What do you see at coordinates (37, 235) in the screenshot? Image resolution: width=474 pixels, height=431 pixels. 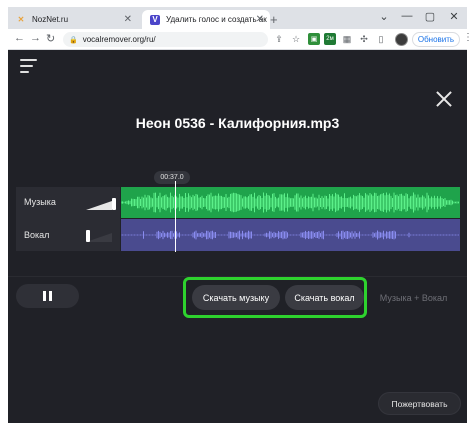 I see `vocal-track-label: Вокал` at bounding box center [37, 235].